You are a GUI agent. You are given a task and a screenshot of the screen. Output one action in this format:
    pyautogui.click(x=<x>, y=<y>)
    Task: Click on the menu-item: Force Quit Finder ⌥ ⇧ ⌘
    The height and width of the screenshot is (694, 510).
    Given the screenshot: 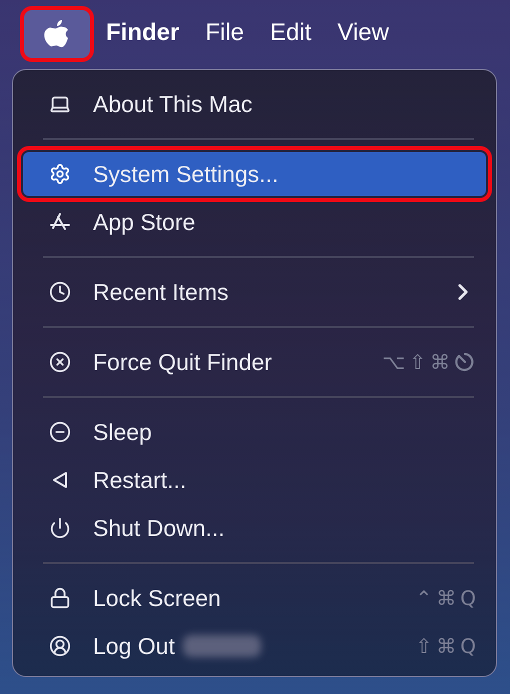 What is the action you would take?
    pyautogui.click(x=254, y=362)
    